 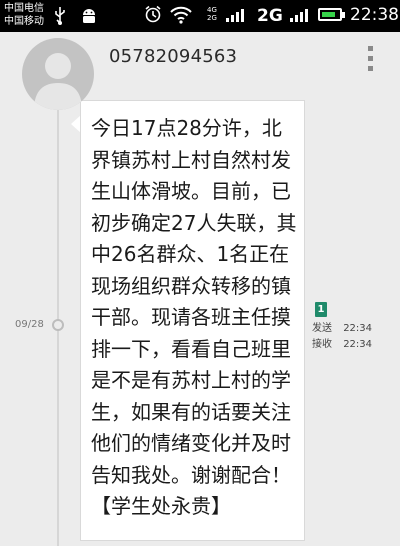 What do you see at coordinates (173, 56) in the screenshot?
I see `sender-number: 05782094563` at bounding box center [173, 56].